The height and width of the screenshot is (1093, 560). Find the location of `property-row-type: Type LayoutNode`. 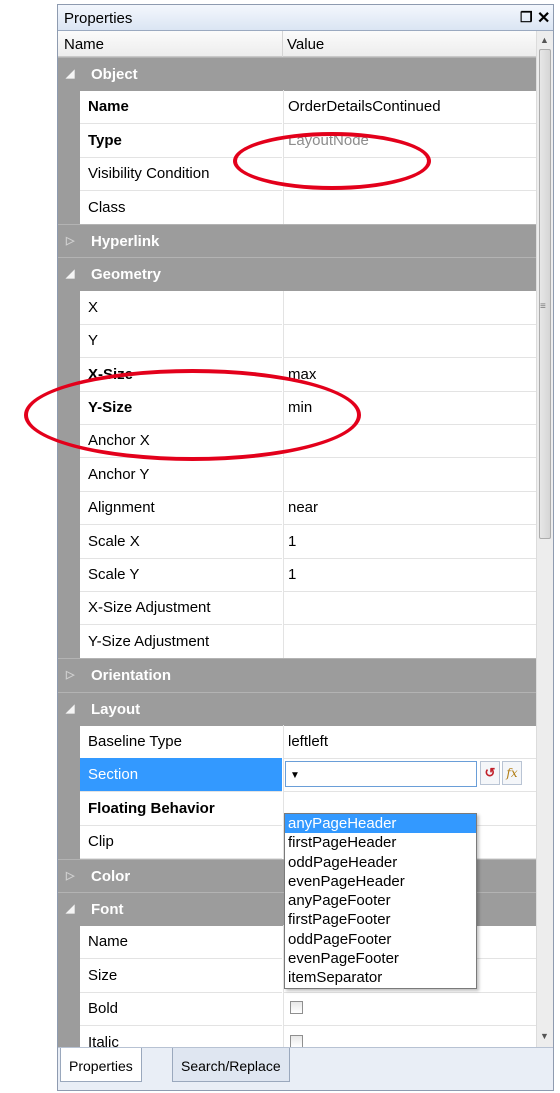

property-row-type: Type LayoutNode is located at coordinates (297, 140).